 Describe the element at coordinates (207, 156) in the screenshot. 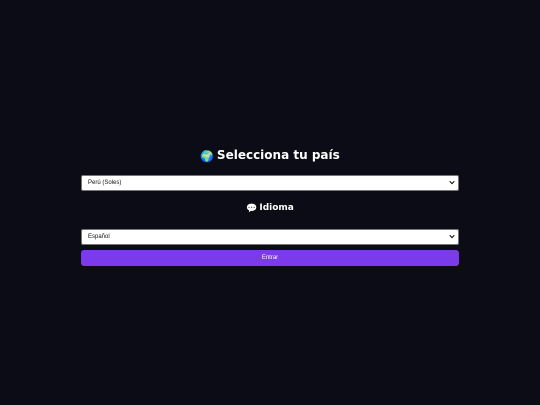

I see `globe-icon: 🌍` at that location.